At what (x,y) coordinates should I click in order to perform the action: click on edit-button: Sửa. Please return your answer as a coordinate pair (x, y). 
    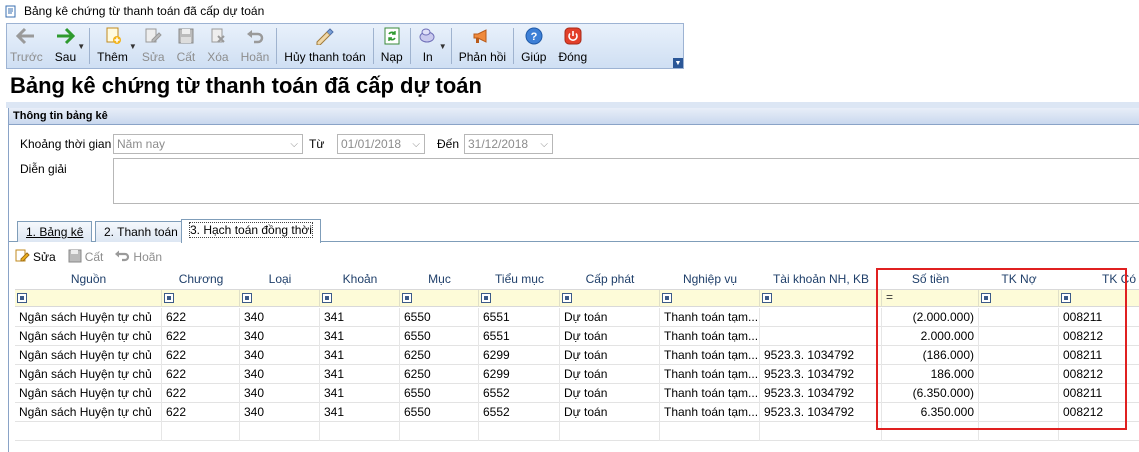
    Looking at the image, I should click on (153, 46).